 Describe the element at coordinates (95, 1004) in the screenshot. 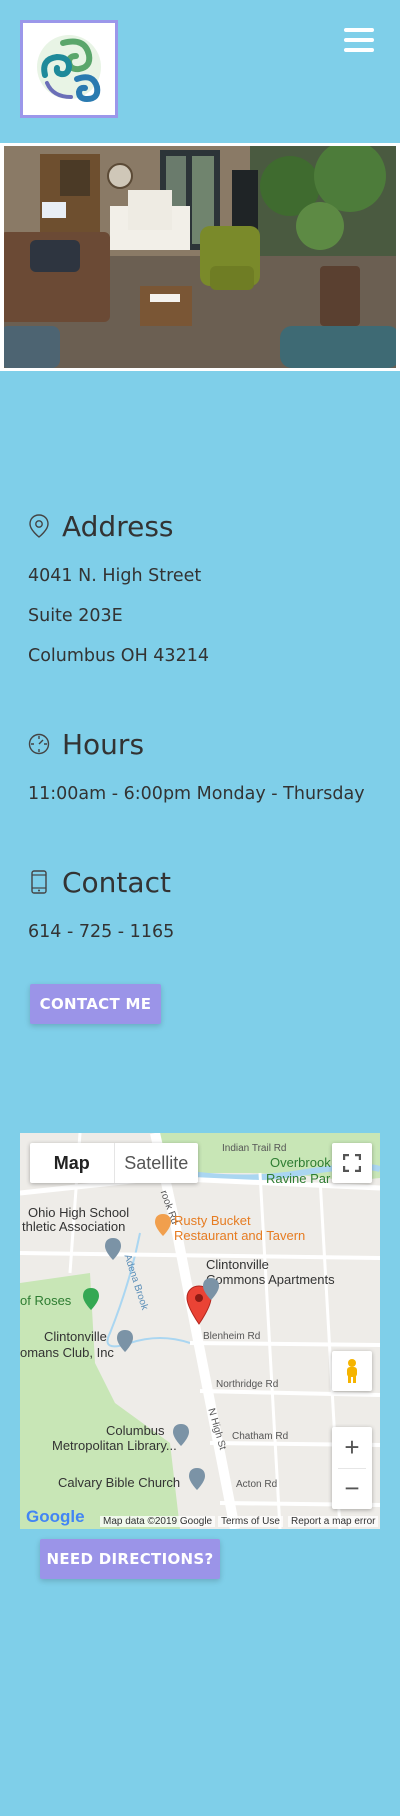

I see `contact-me-button: CONTACT ME` at that location.